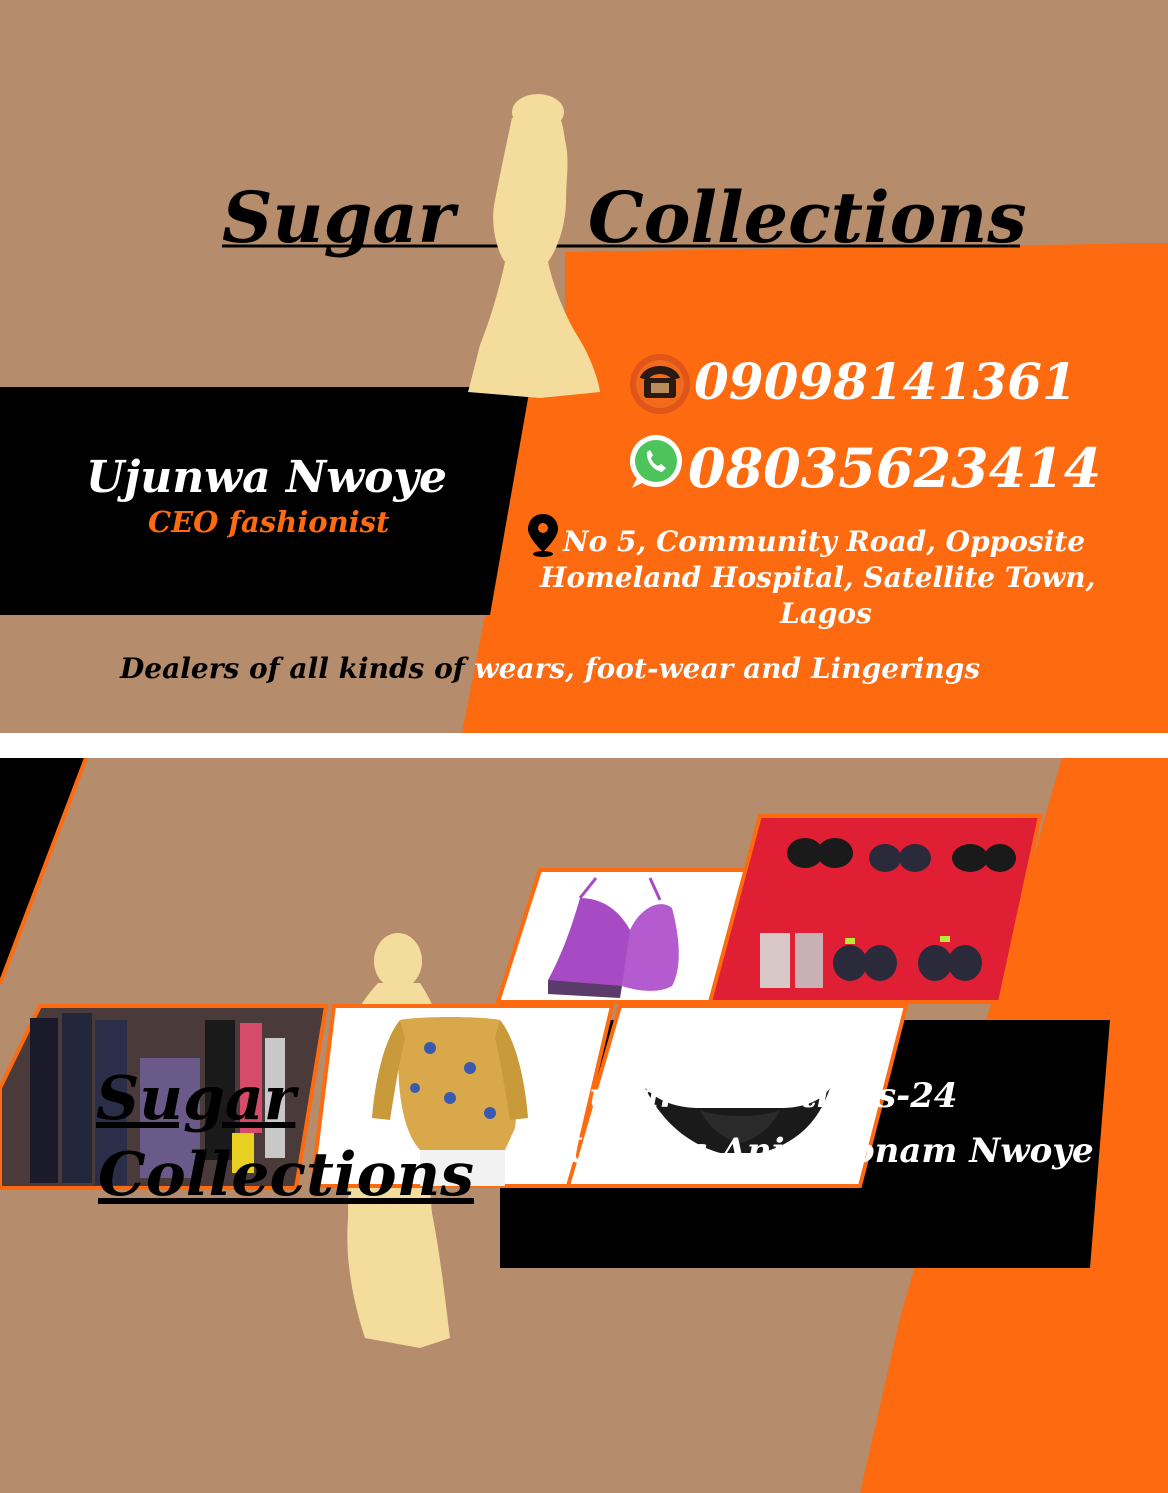  I want to click on owner-title: CEO fashionist, so click(269, 522).